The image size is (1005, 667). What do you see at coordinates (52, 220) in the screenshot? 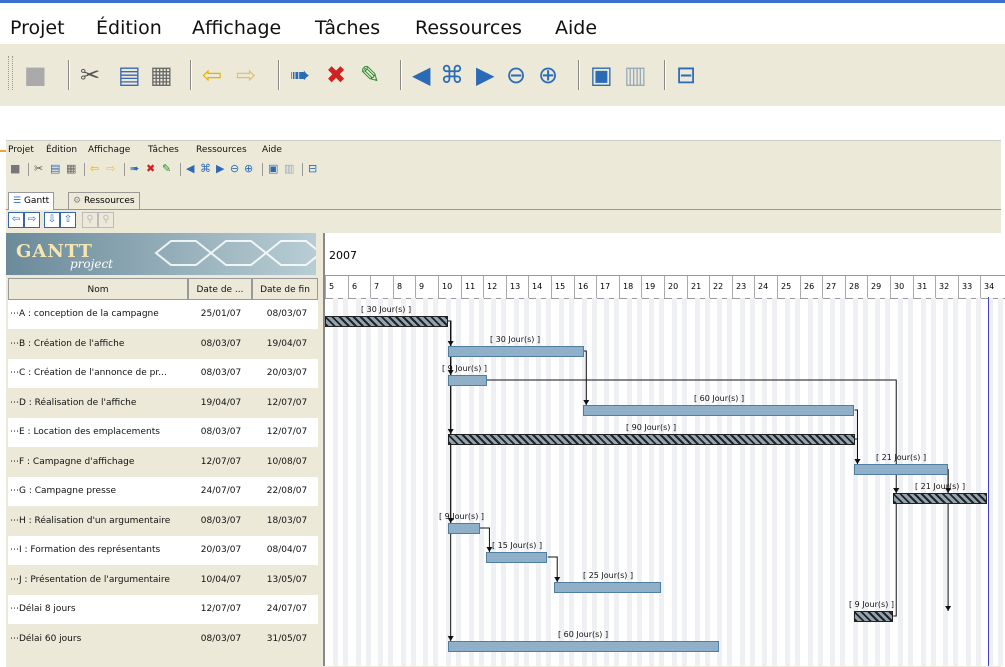
I see `move-down-icon: ⇩` at bounding box center [52, 220].